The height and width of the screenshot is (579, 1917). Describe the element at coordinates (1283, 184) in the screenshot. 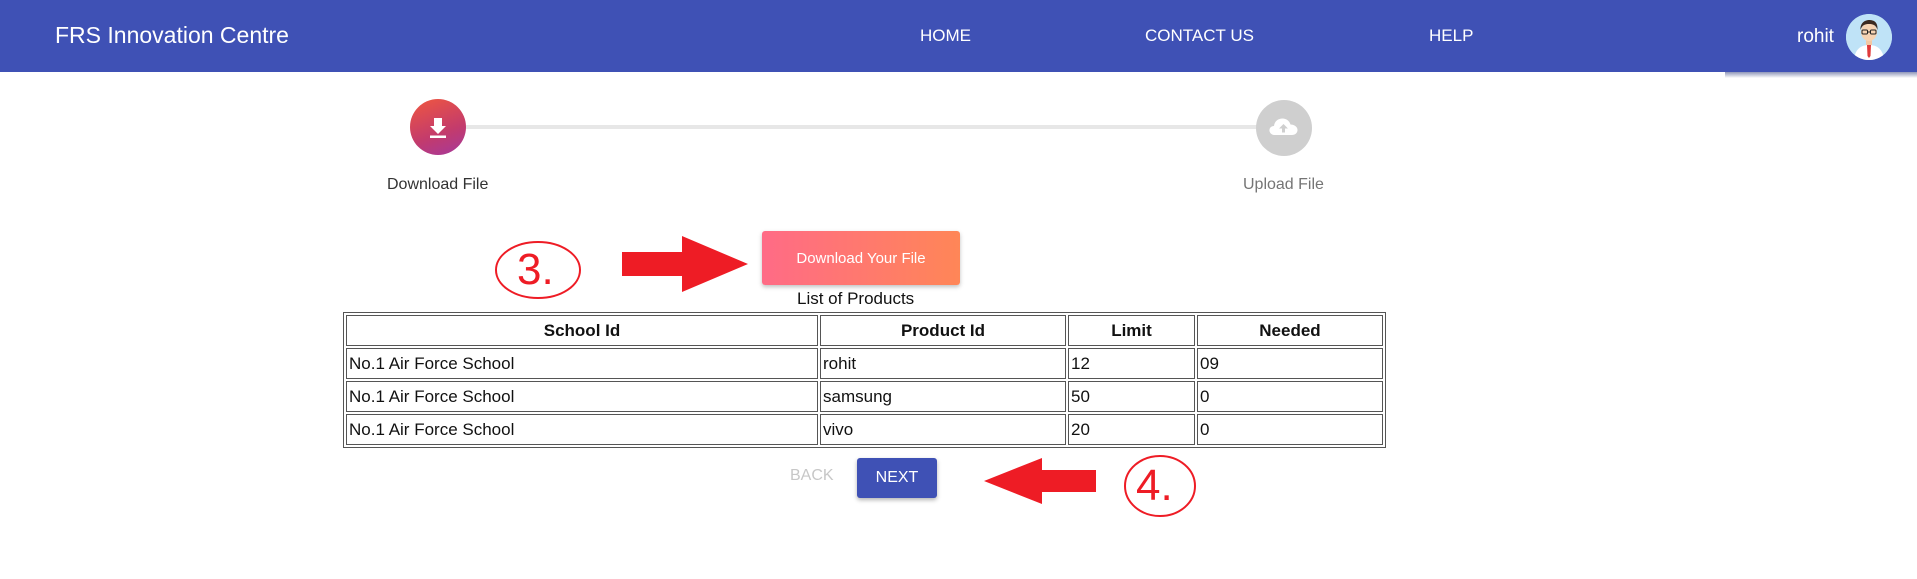

I see `step-upload-label: Upload File` at that location.